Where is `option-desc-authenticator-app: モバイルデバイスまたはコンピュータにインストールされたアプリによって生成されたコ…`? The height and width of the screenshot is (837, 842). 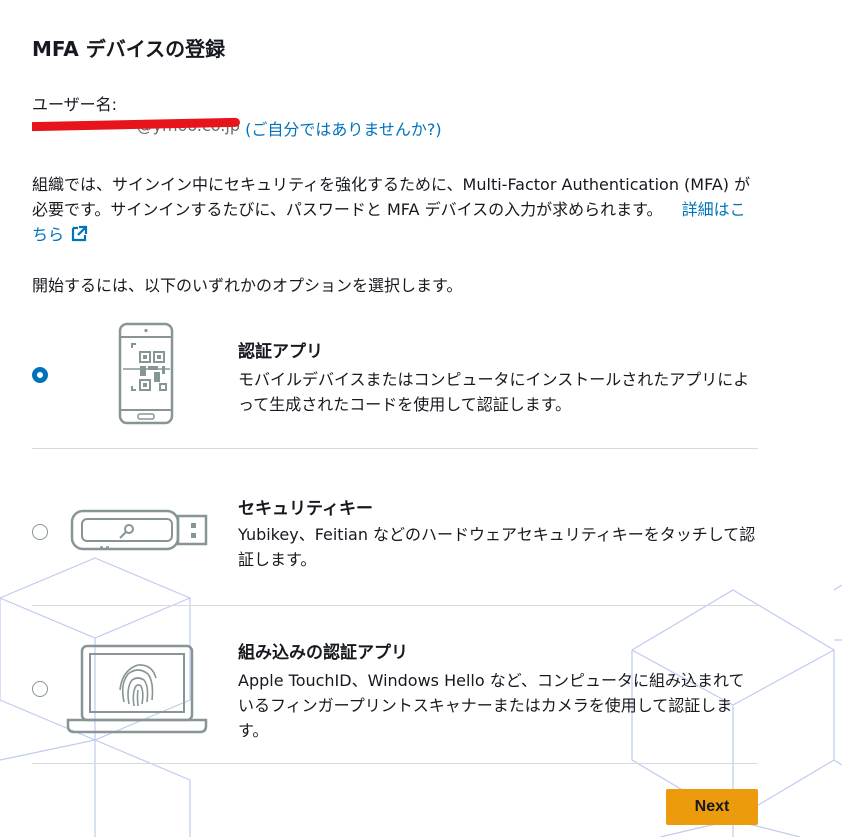
option-desc-authenticator-app: モバイルデバイスまたはコンピュータにインストールされたアプリによって生成されたコ… is located at coordinates (494, 392).